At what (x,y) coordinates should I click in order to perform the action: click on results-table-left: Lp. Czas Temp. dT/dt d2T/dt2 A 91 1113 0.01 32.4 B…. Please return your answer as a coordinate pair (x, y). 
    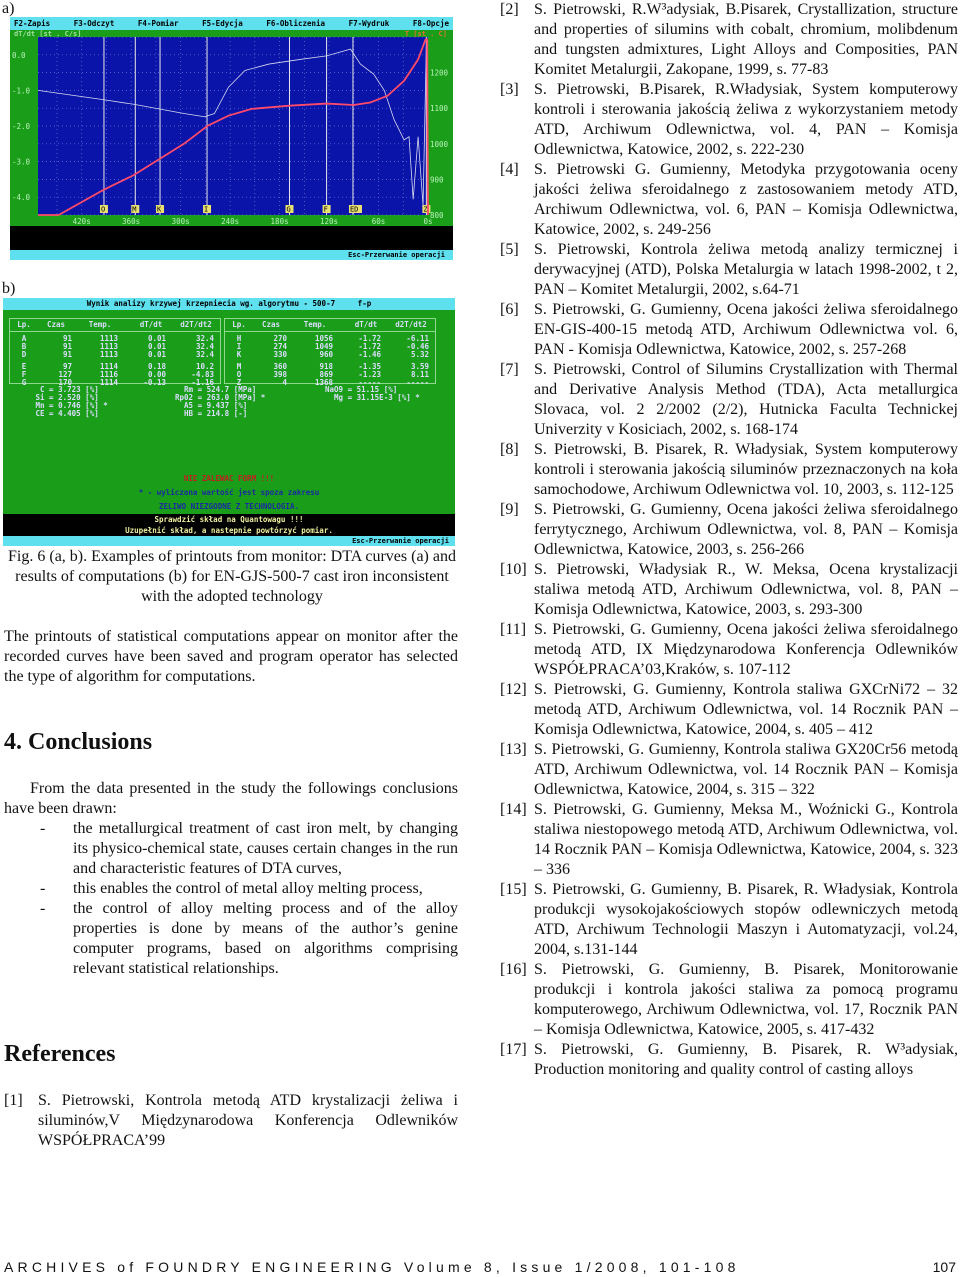
    Looking at the image, I should click on (115, 352).